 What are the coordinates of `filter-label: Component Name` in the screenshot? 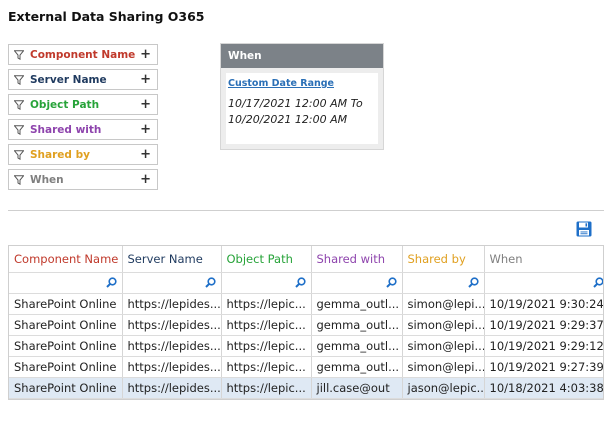 It's located at (83, 54).